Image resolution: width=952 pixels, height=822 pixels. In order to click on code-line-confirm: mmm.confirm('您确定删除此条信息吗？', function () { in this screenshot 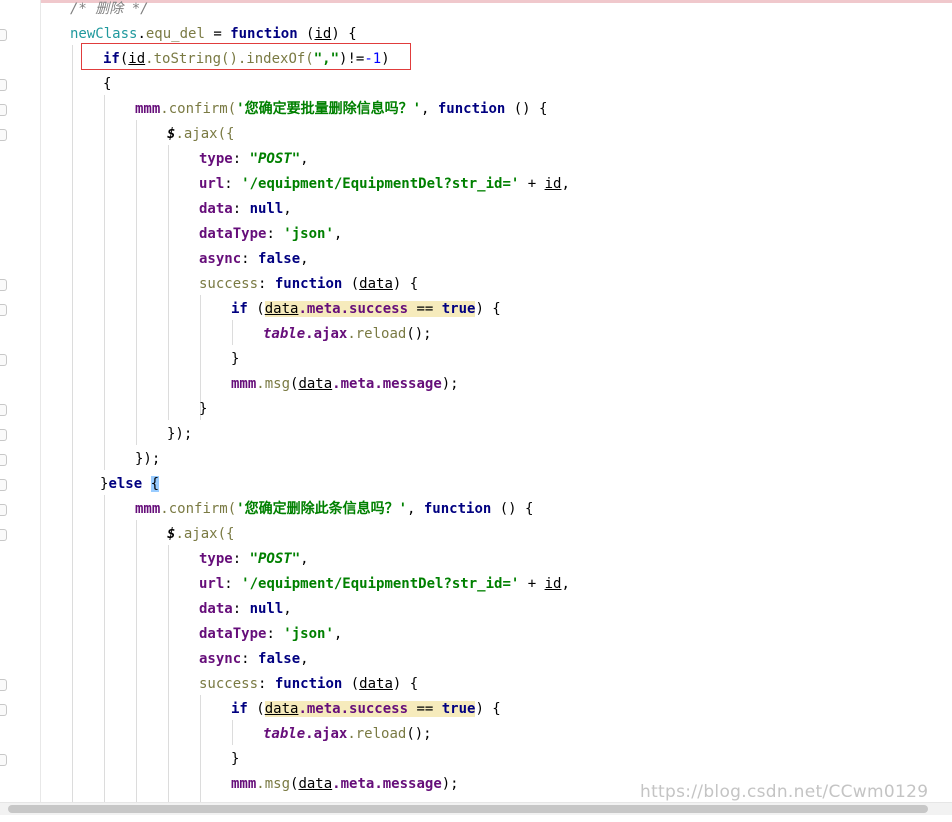, I will do `click(334, 509)`.